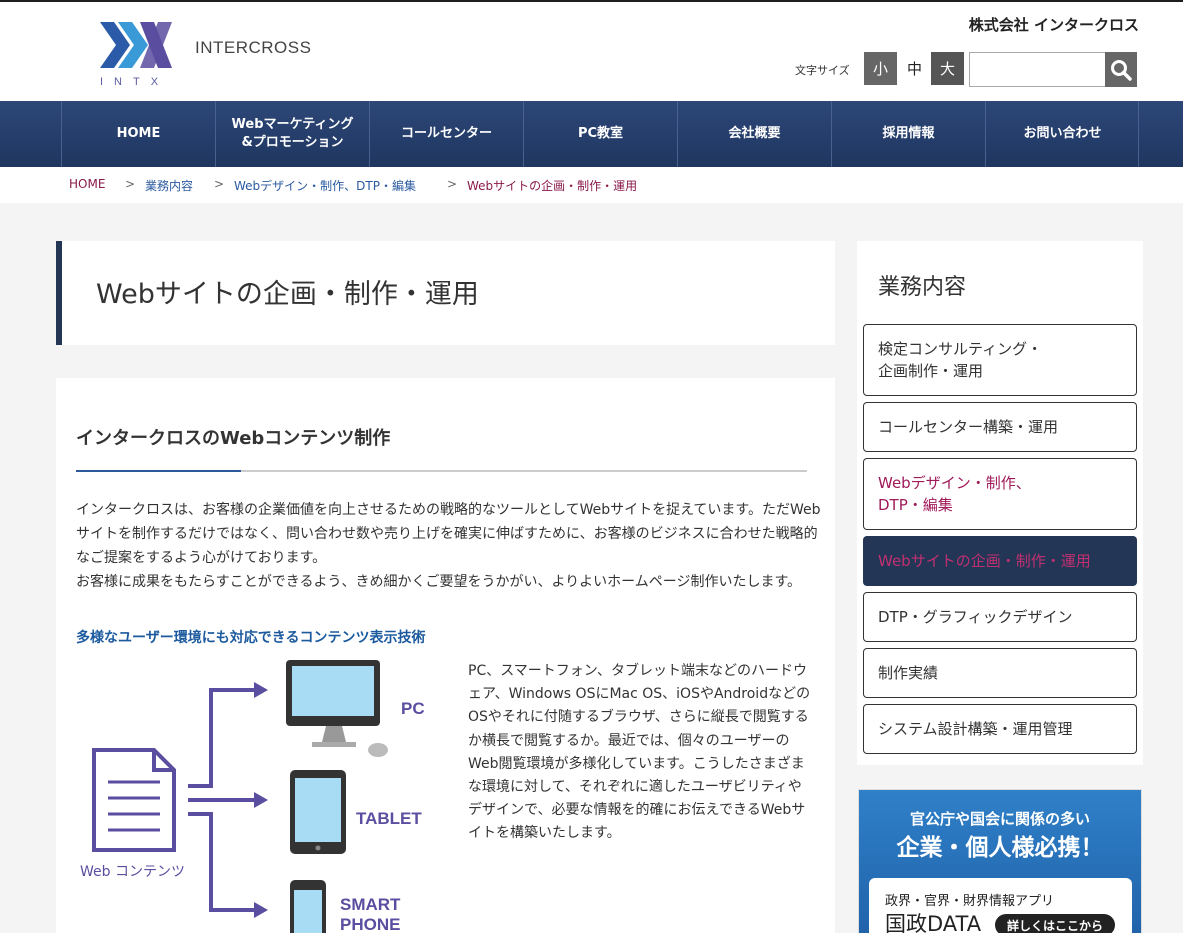 The width and height of the screenshot is (1183, 933). What do you see at coordinates (922, 287) in the screenshot?
I see `sidebar-title: 業務内容` at bounding box center [922, 287].